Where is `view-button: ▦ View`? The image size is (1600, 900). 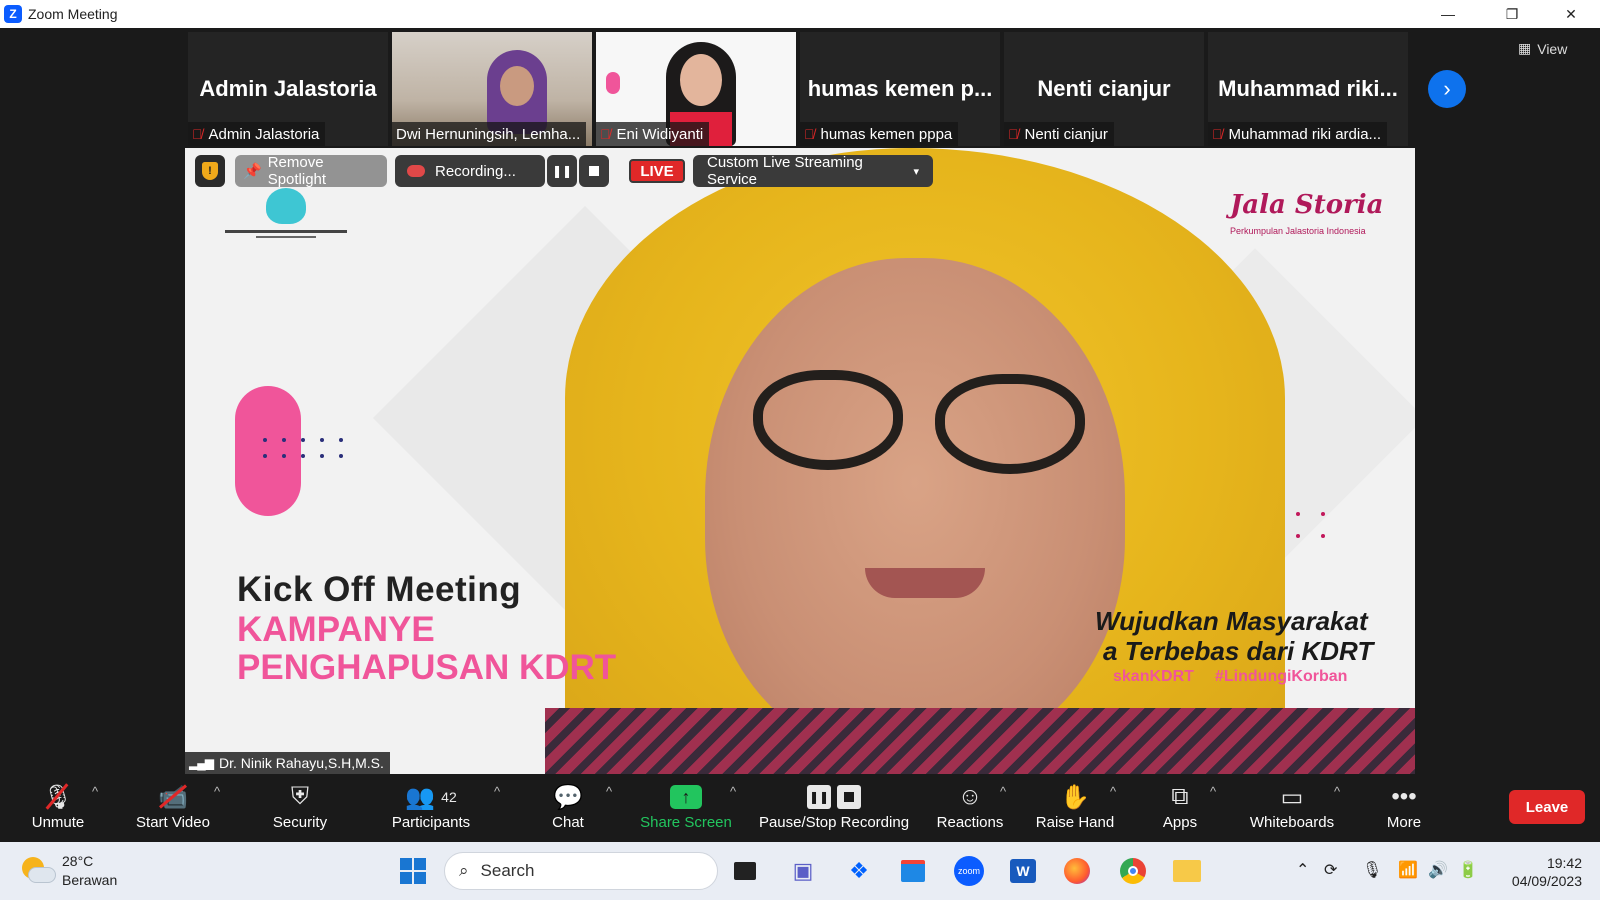
view-button: ▦ View is located at coordinates (1542, 48).